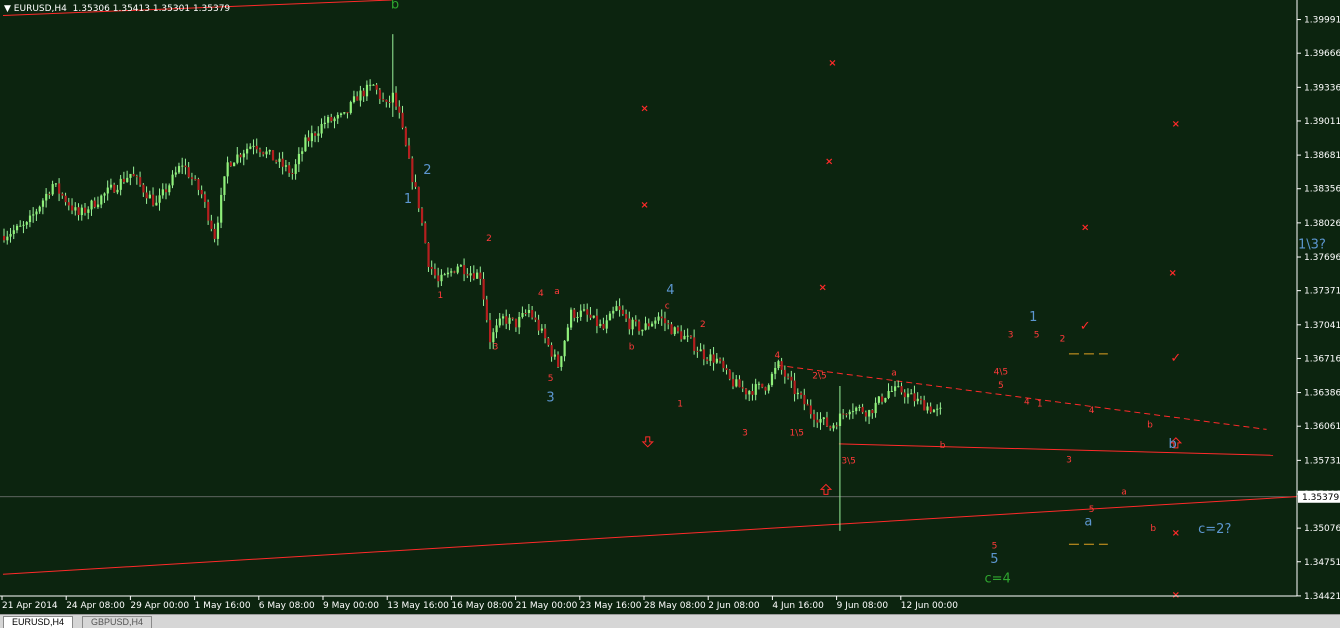 This screenshot has width=1340, height=628. Describe the element at coordinates (547, 606) in the screenshot. I see `time-tick-label: 21 May 00:00` at that location.